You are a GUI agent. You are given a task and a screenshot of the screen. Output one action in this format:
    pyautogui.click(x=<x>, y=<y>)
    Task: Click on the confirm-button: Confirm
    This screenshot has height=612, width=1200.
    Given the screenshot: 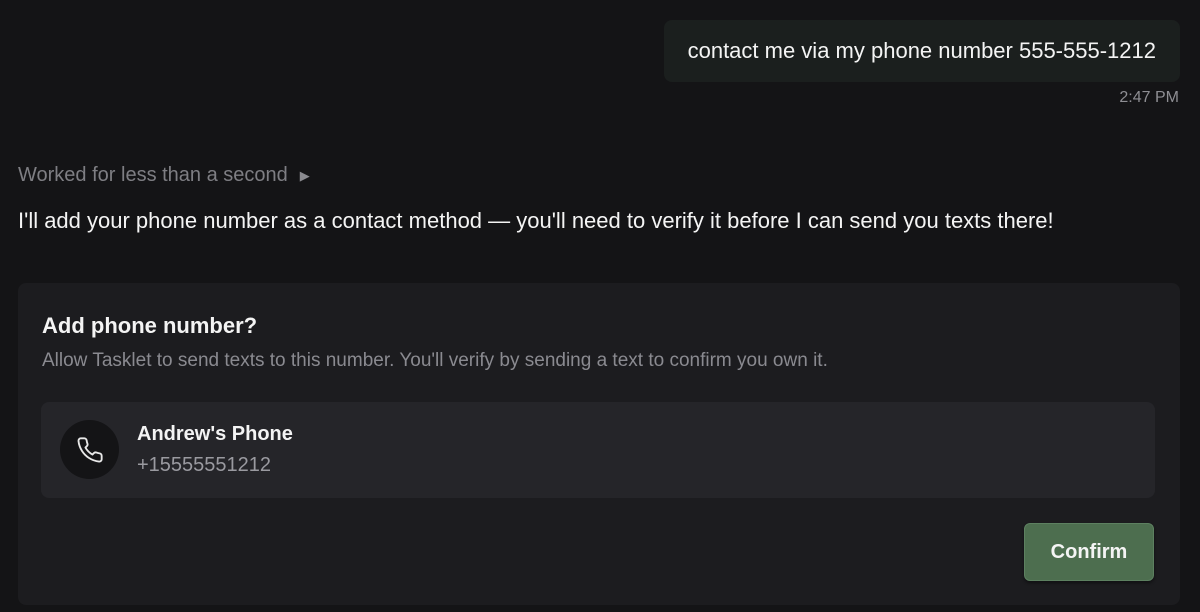 What is the action you would take?
    pyautogui.click(x=1089, y=552)
    